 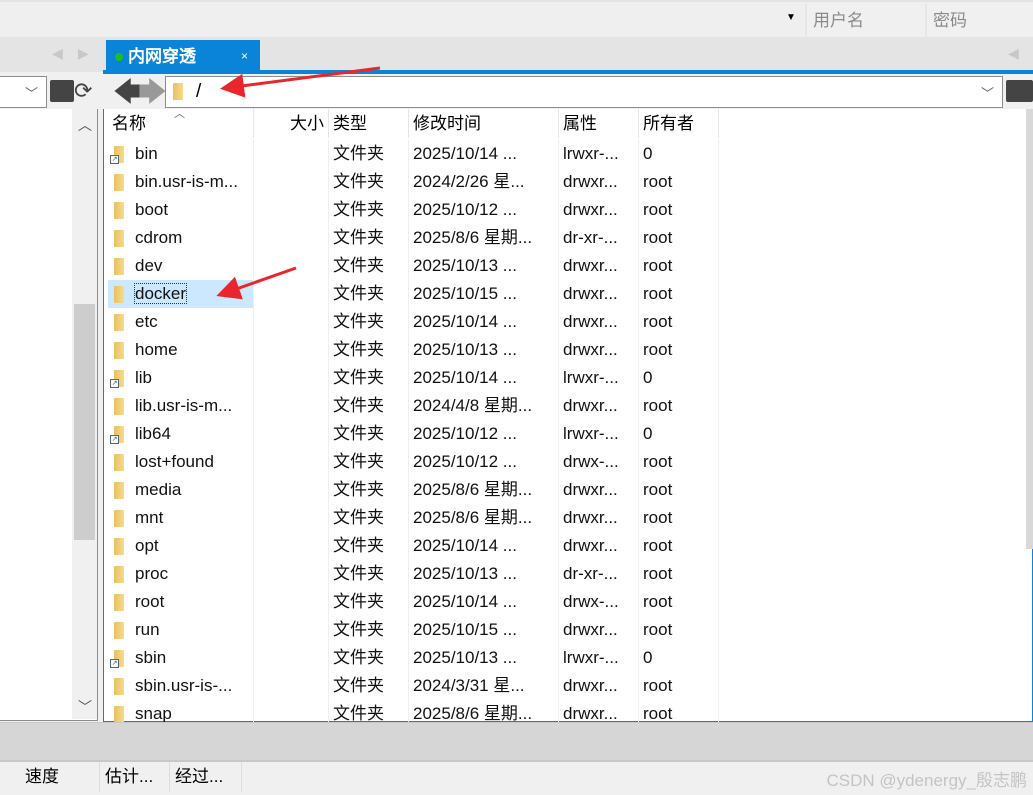 What do you see at coordinates (256, 283) in the screenshot?
I see `annotation-arrow-docker` at bounding box center [256, 283].